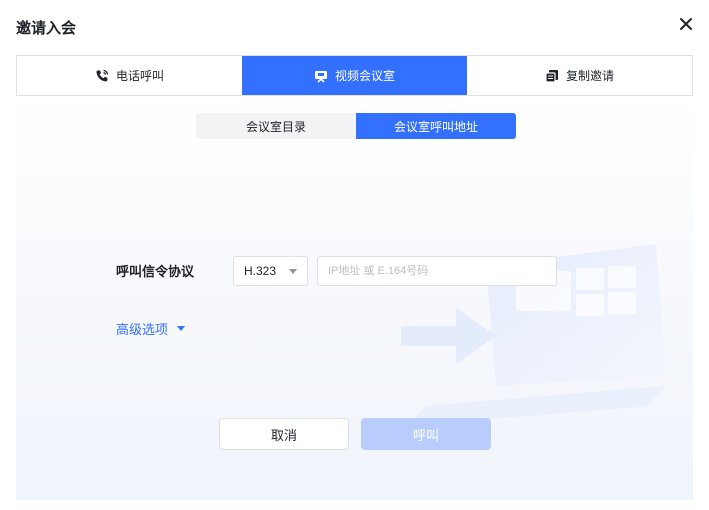 The width and height of the screenshot is (709, 510). Describe the element at coordinates (142, 329) in the screenshot. I see `advanced-options-label: 高级选项` at that location.